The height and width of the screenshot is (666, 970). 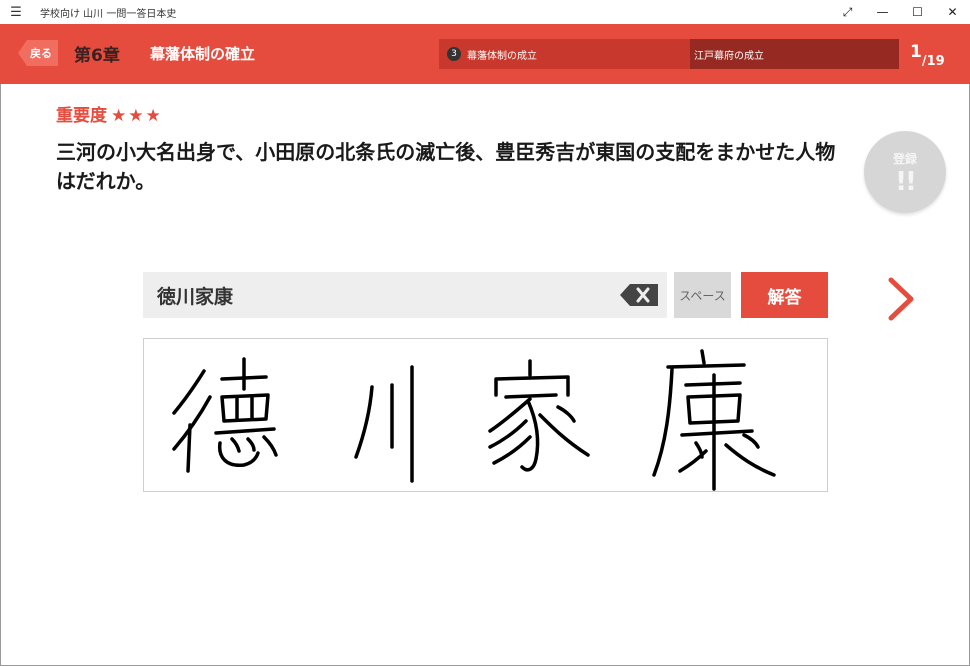 What do you see at coordinates (474, 420) in the screenshot?
I see `handwriting-strokes` at bounding box center [474, 420].